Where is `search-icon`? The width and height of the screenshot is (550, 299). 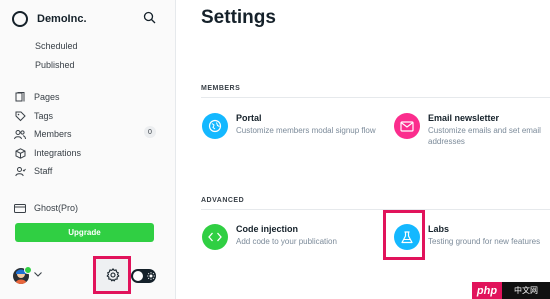
search-icon is located at coordinates (149, 17).